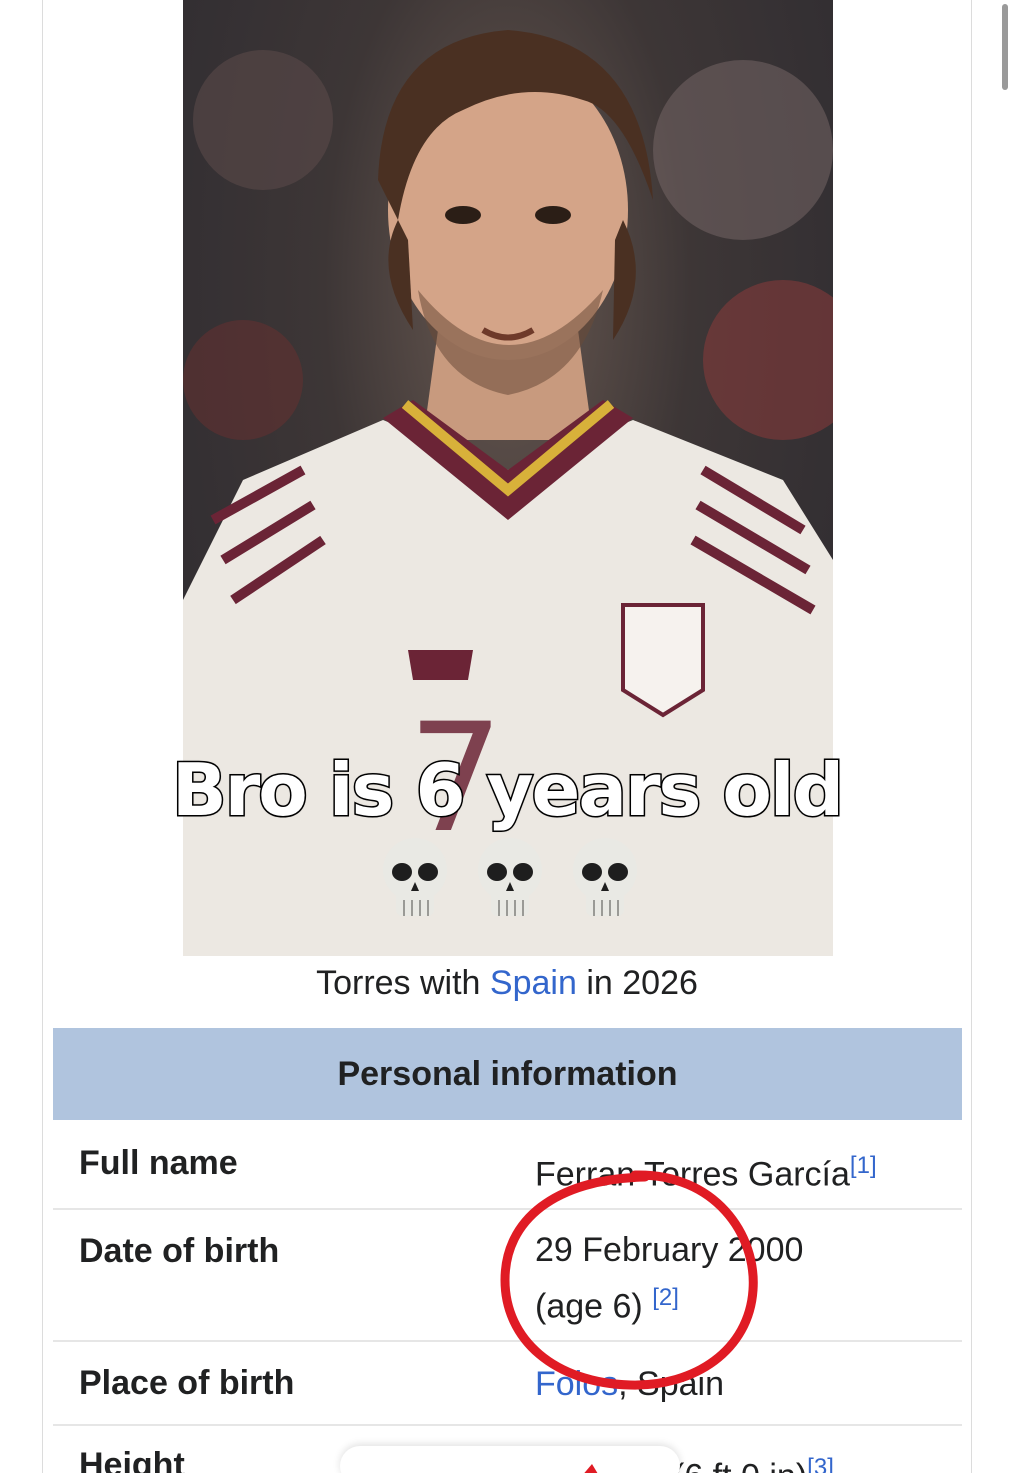 The width and height of the screenshot is (1014, 1473). What do you see at coordinates (665, 1297) in the screenshot?
I see `reference-link: [2]` at bounding box center [665, 1297].